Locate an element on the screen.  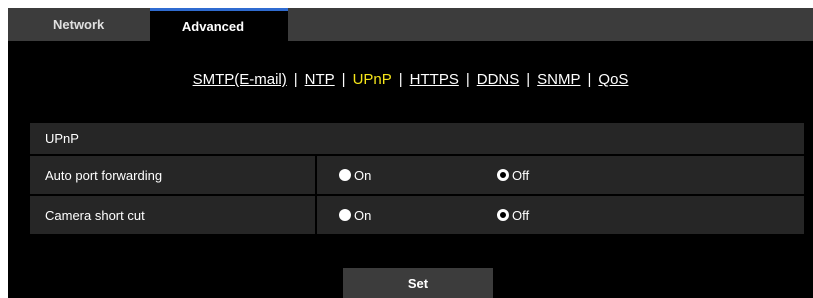
auto-port-forwarding-off-radio: Off is located at coordinates (513, 175).